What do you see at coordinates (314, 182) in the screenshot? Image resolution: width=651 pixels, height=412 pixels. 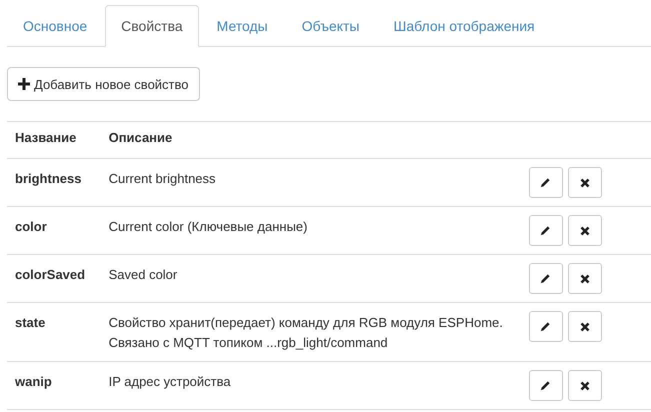 I see `property-description: Current brightness` at bounding box center [314, 182].